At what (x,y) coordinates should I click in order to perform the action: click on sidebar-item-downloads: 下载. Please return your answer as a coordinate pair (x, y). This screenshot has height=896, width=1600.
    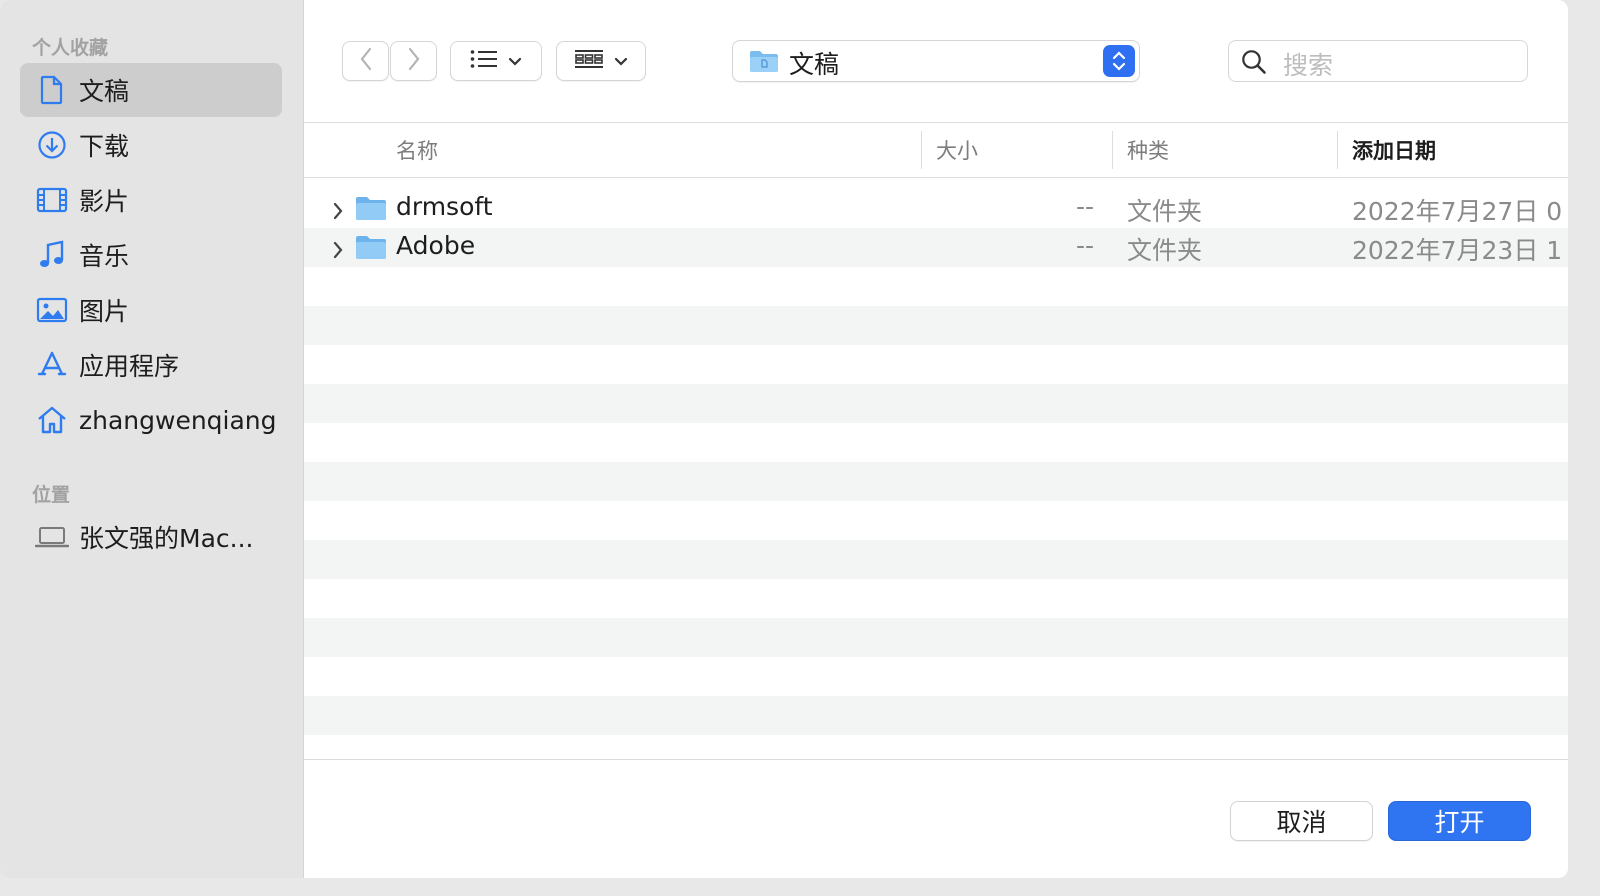
    Looking at the image, I should click on (151, 145).